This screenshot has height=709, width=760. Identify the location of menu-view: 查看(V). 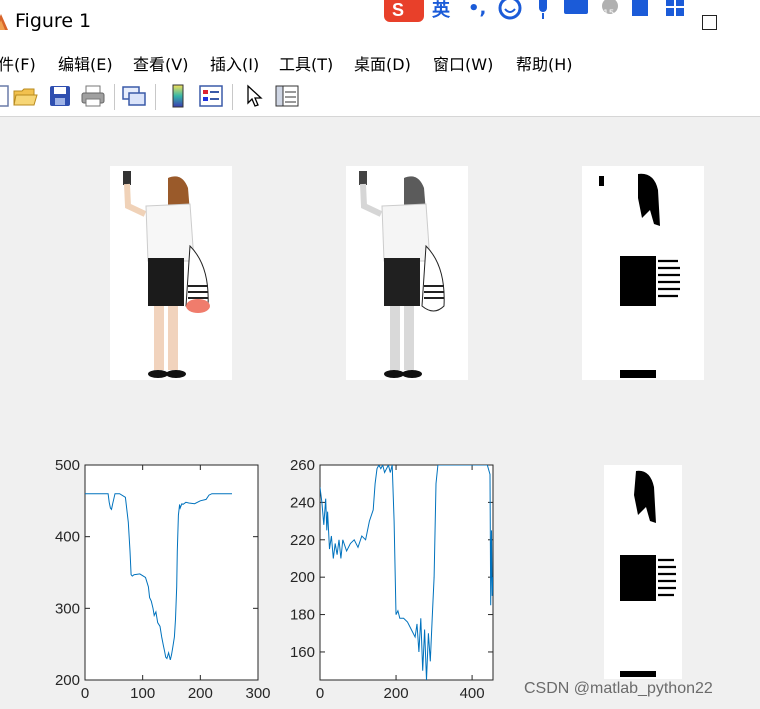
(160, 63).